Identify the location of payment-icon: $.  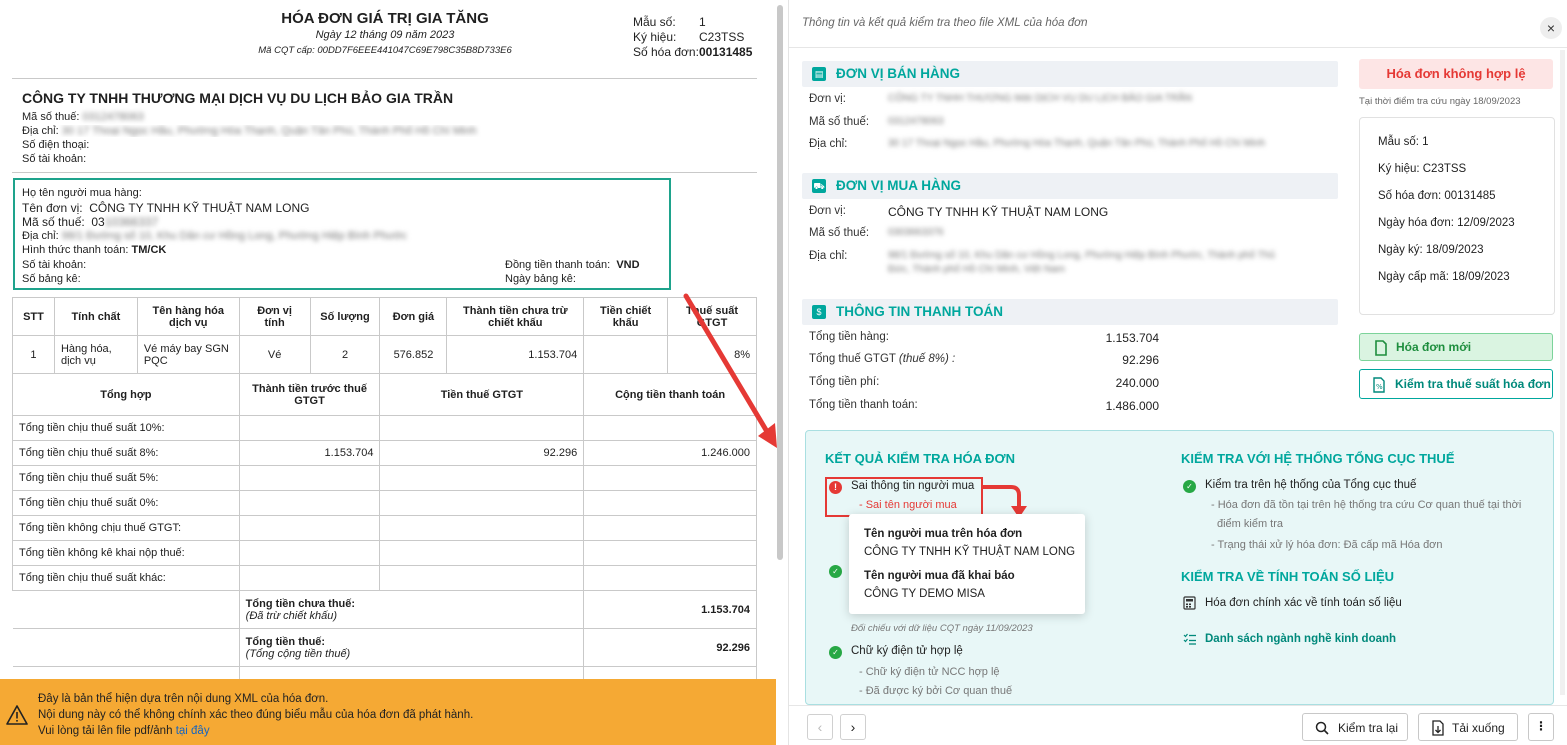
(819, 312).